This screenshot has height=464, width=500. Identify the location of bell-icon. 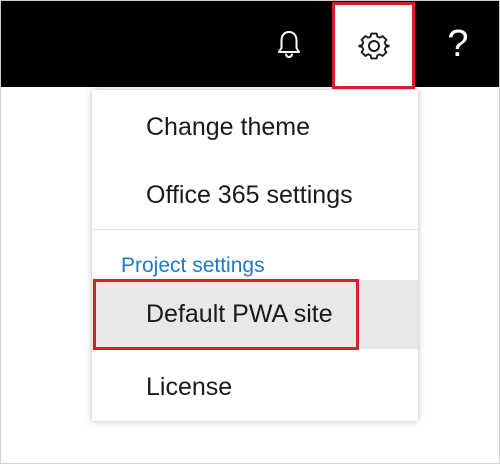
(289, 45).